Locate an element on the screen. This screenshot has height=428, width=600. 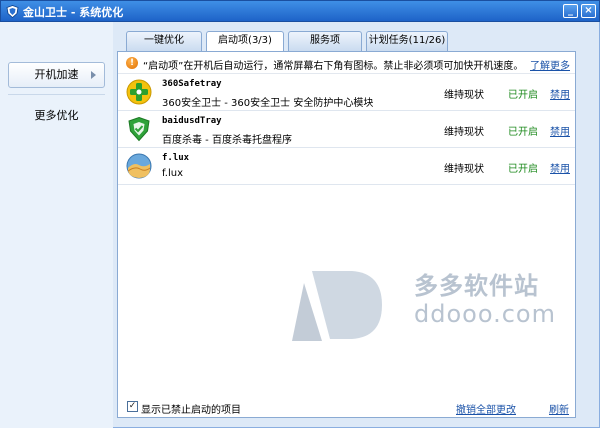
show-disabled-label: 显示已禁止启动的项目 is located at coordinates (191, 408).